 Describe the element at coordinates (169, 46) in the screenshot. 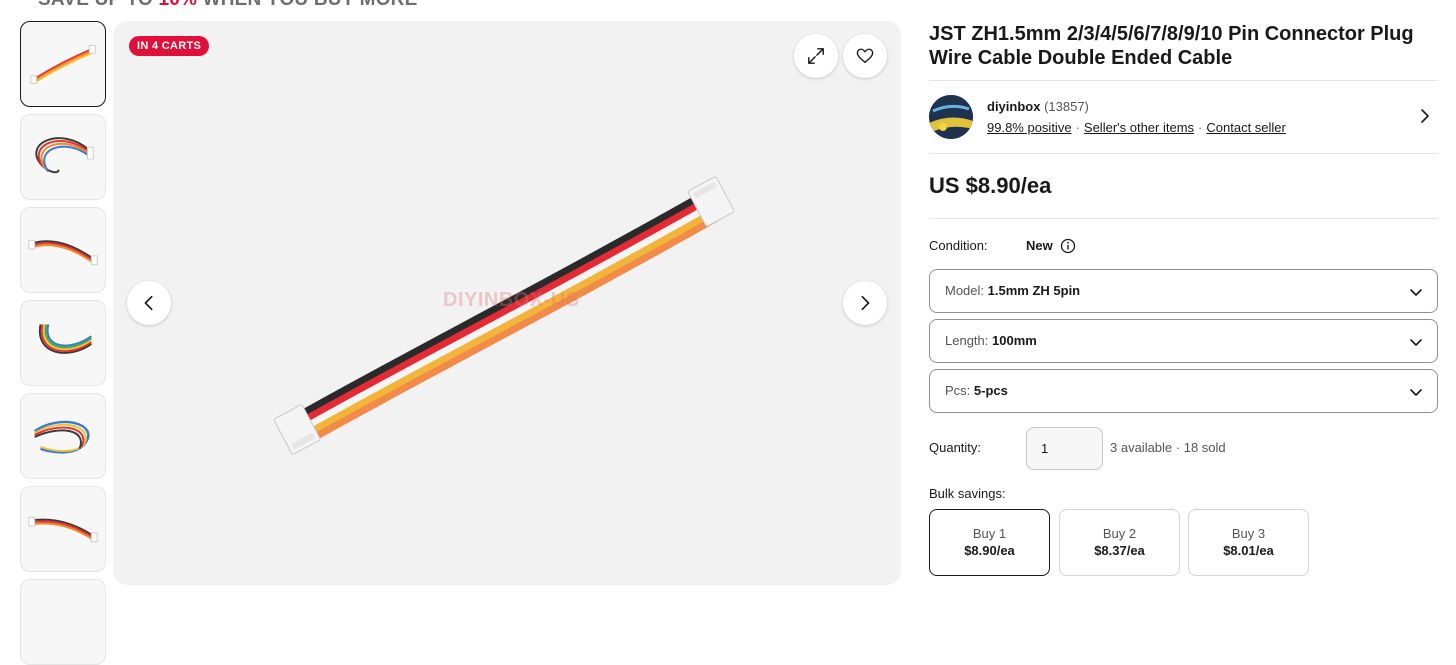

I see `in-carts-badge: IN 4 CARTS` at that location.